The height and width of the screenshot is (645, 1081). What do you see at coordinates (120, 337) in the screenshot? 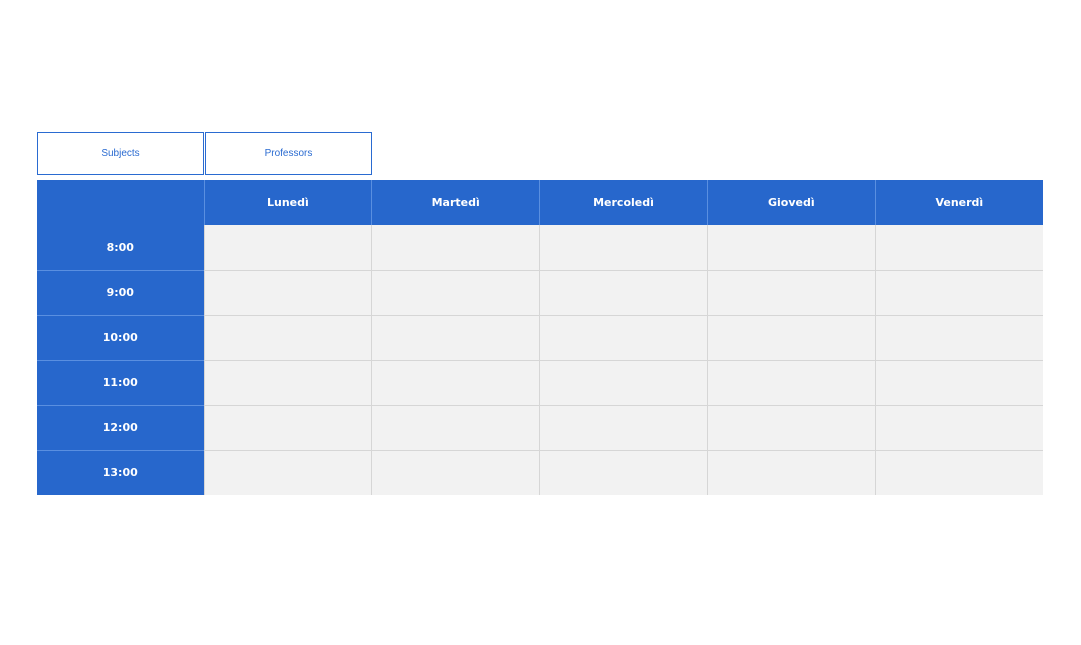
I see `time-label: 10:00` at bounding box center [120, 337].